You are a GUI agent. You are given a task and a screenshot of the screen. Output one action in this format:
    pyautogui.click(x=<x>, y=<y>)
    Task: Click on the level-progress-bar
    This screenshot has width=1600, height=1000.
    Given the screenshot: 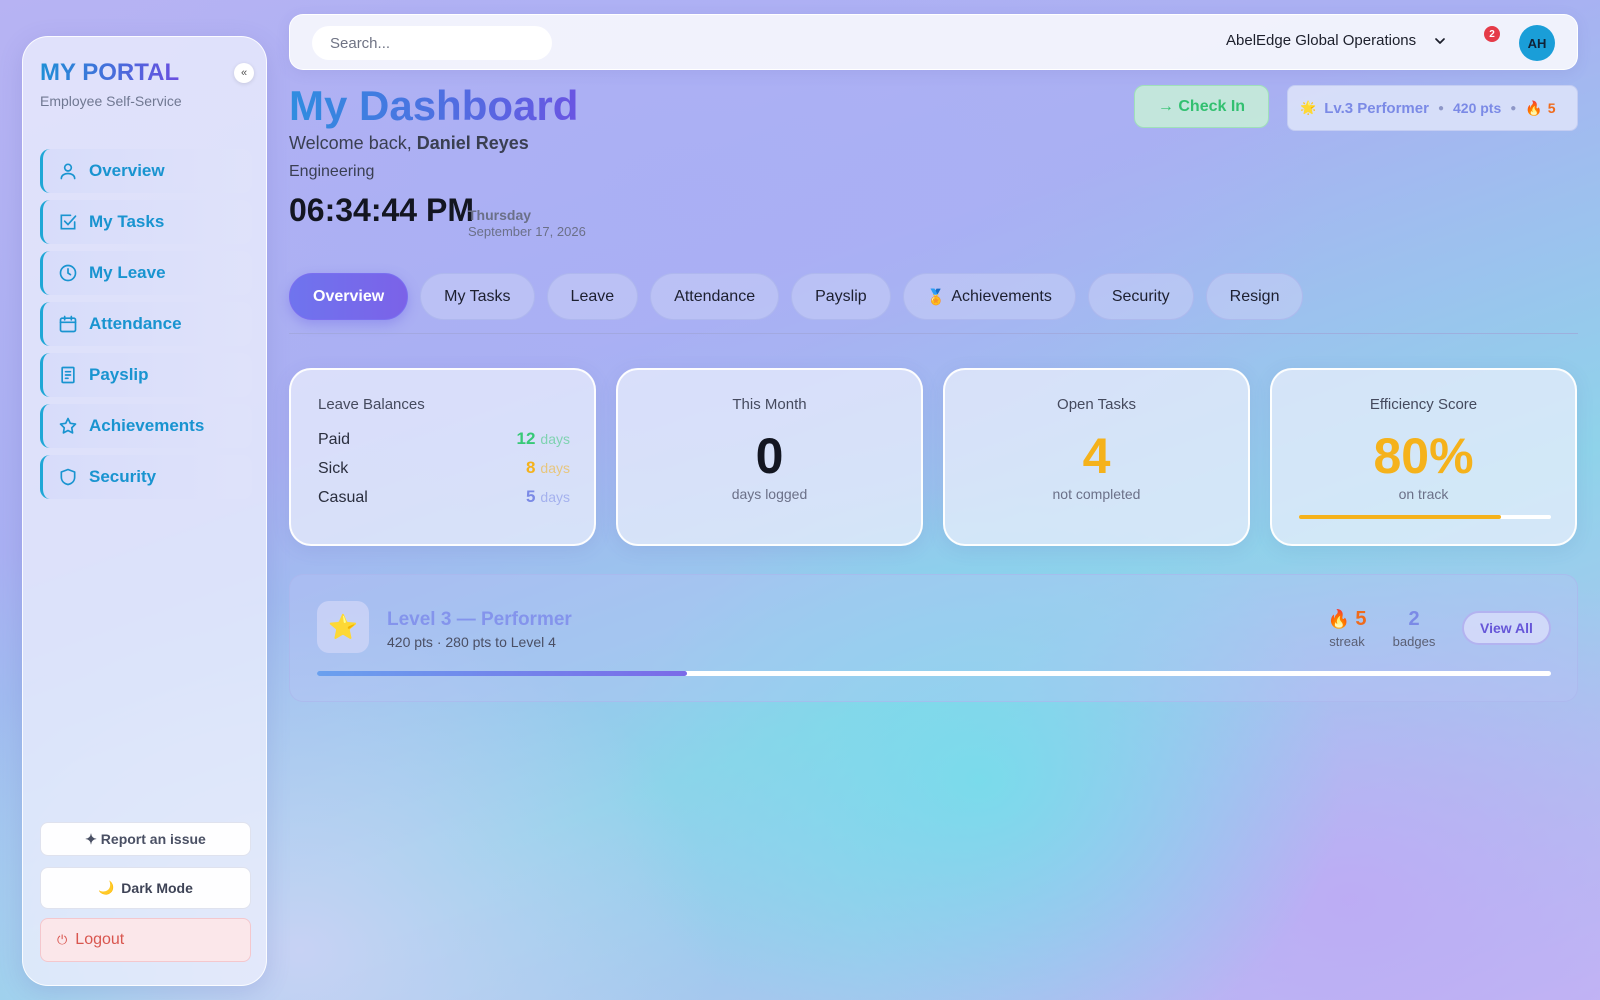 What is the action you would take?
    pyautogui.click(x=934, y=673)
    